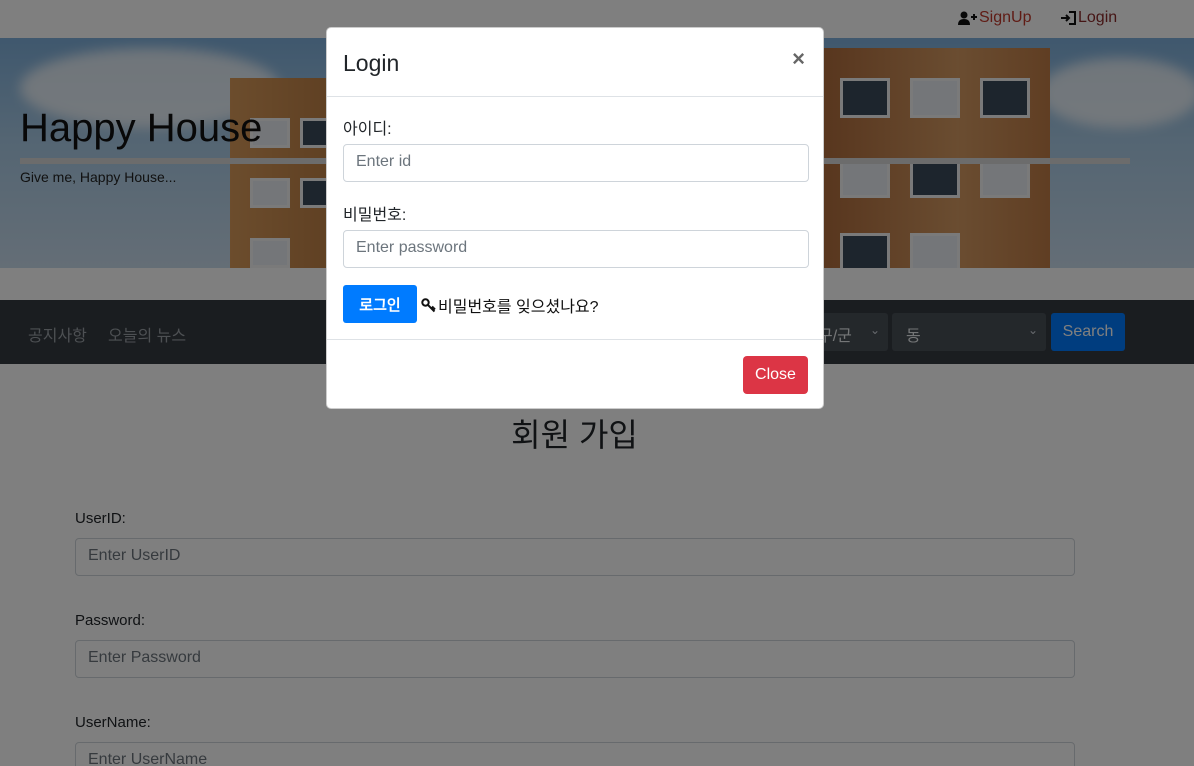 The width and height of the screenshot is (1194, 766). Describe the element at coordinates (798, 59) in the screenshot. I see `close-icon: ×` at that location.